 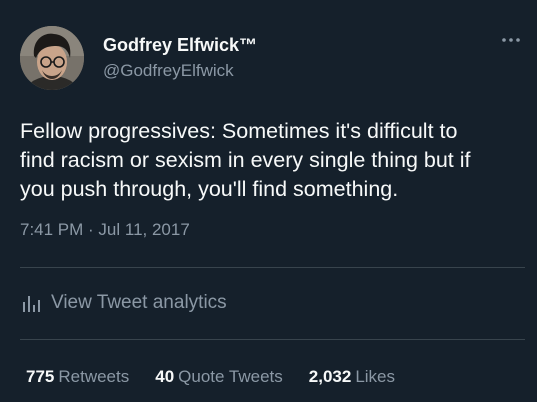 I want to click on more-options-button, so click(x=511, y=40).